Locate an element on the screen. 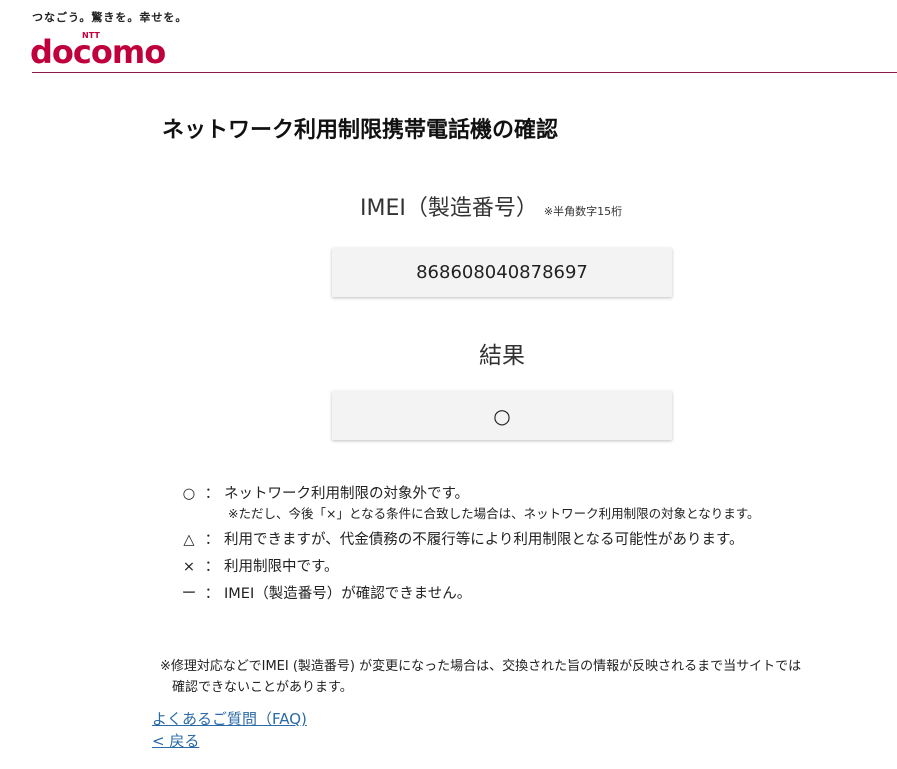 The height and width of the screenshot is (769, 897). legend-symbol: ー is located at coordinates (189, 594).